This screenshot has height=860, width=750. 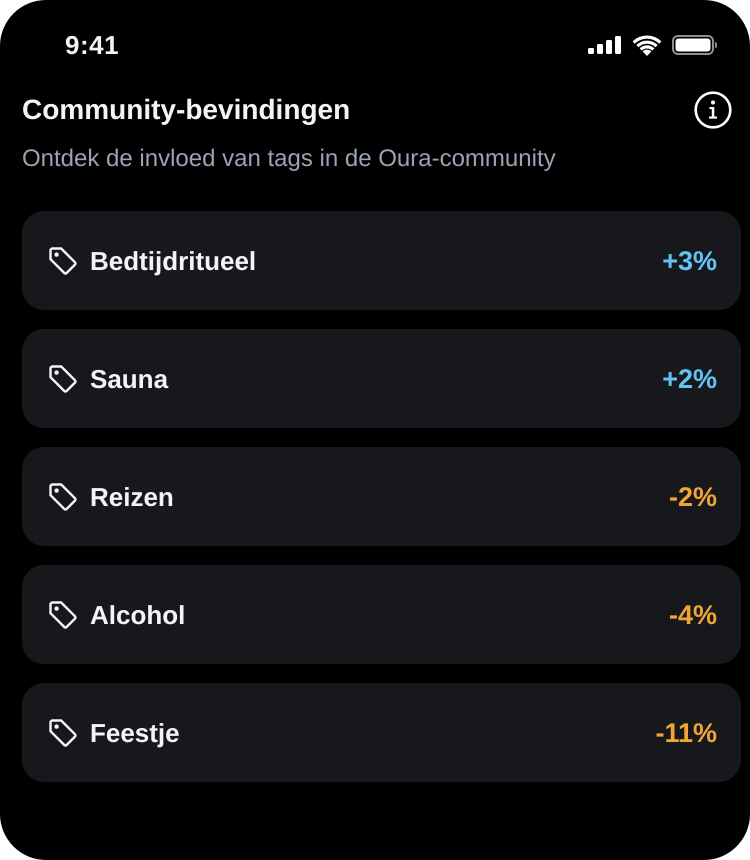 I want to click on tag-label: Alcohol, so click(x=138, y=614).